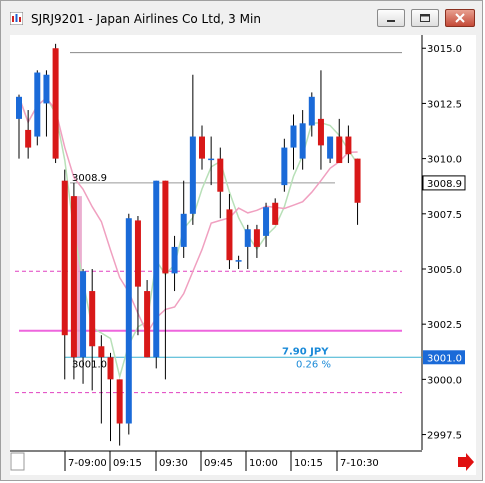 The width and height of the screenshot is (485, 483). What do you see at coordinates (444, 436) in the screenshot?
I see `y-tick-label: 2997.5` at bounding box center [444, 436].